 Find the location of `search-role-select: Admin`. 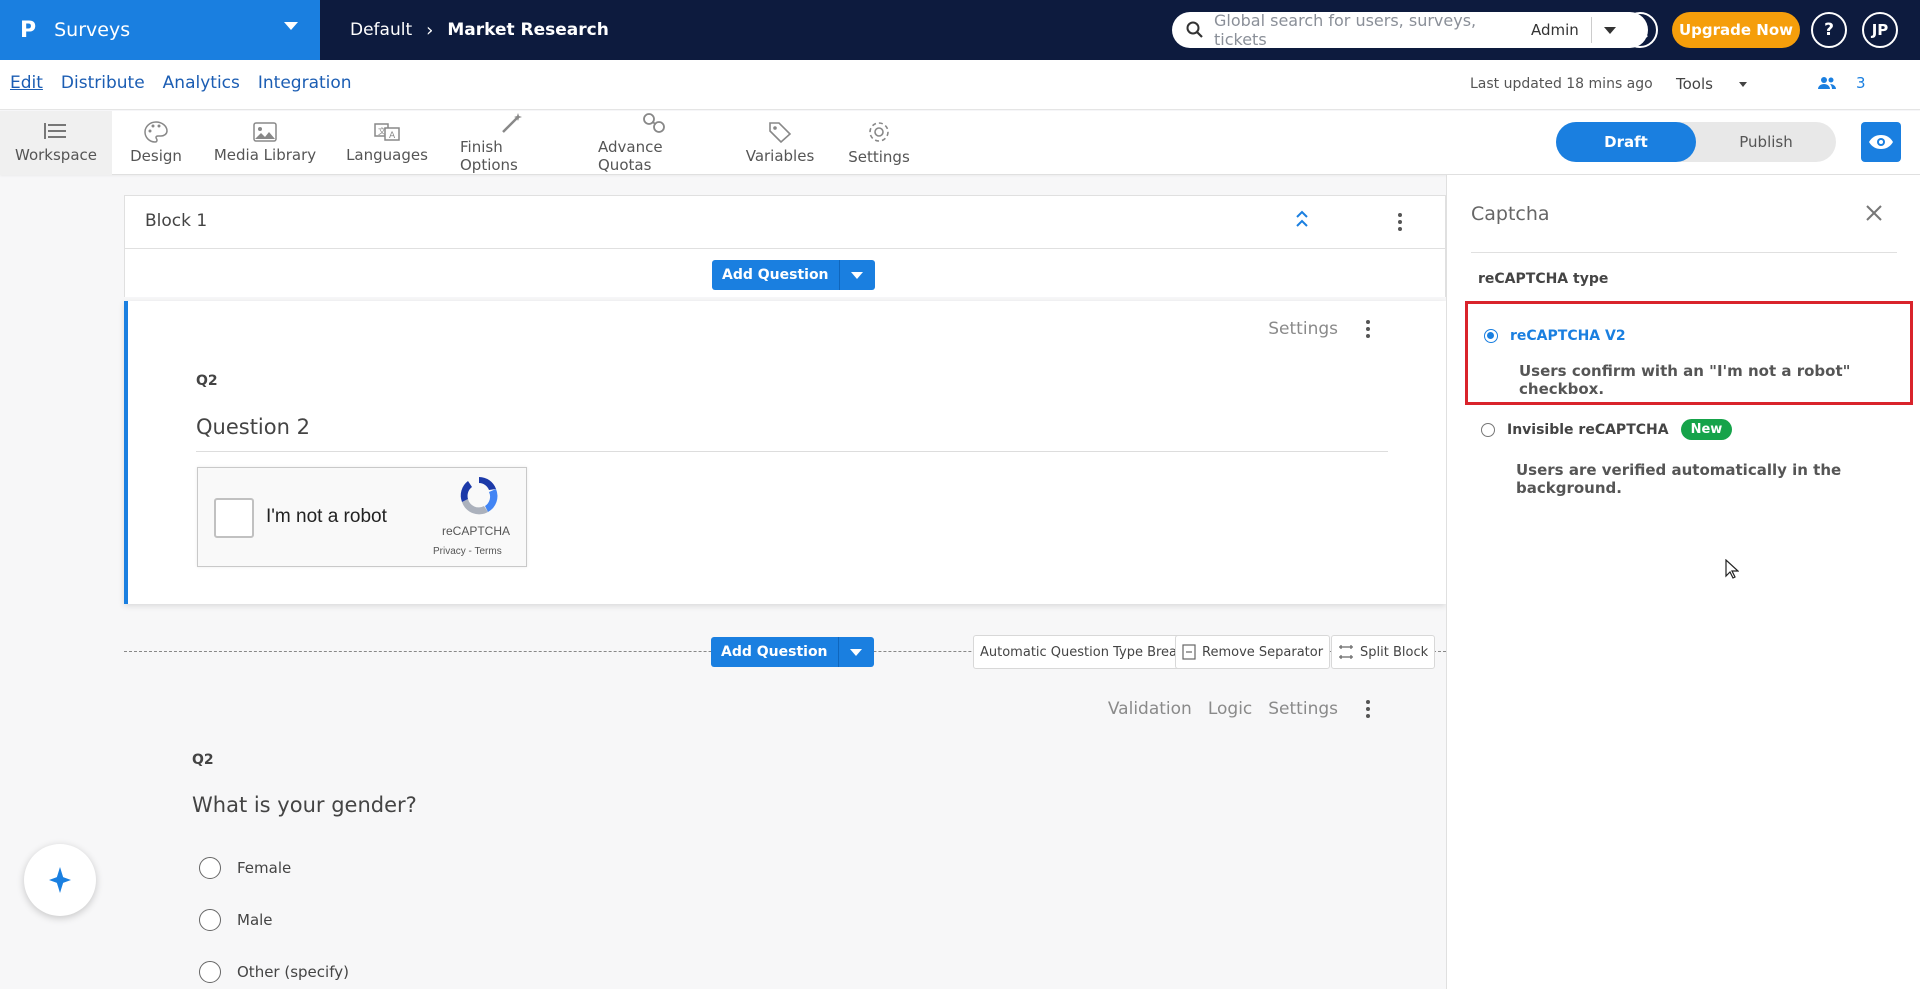

search-role-select: Admin is located at coordinates (1555, 30).